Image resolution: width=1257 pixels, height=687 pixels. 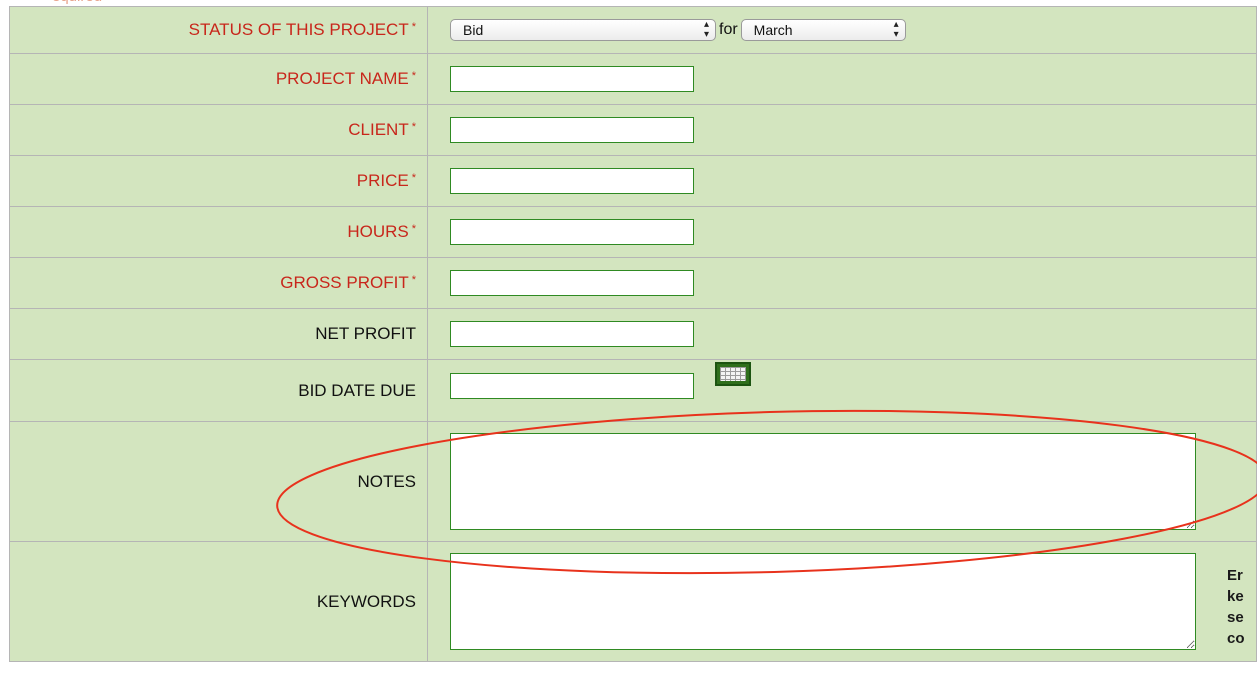 I want to click on row-gross-profit: GROSS PROFIT *, so click(x=633, y=283).